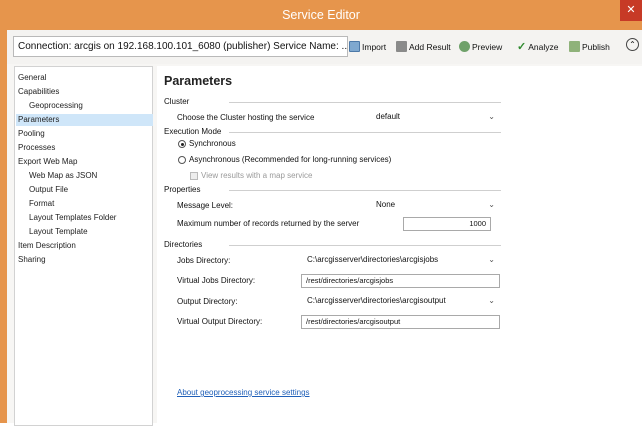 The image size is (642, 426). I want to click on nav-item-web-map-as-json: Web Map as JSON, so click(63, 176).